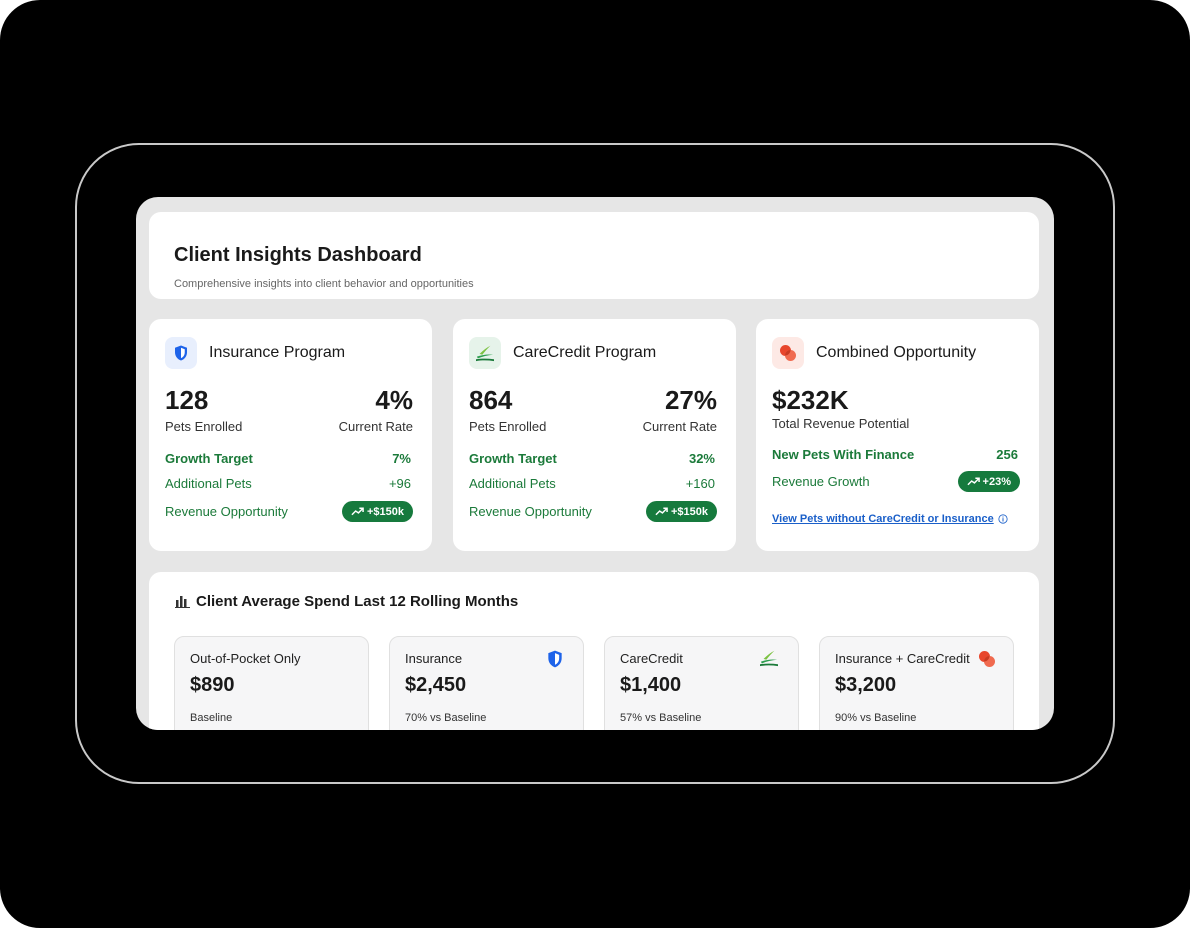 The height and width of the screenshot is (928, 1190). Describe the element at coordinates (446, 718) in the screenshot. I see `spend-note: 70% vs Baseline` at that location.